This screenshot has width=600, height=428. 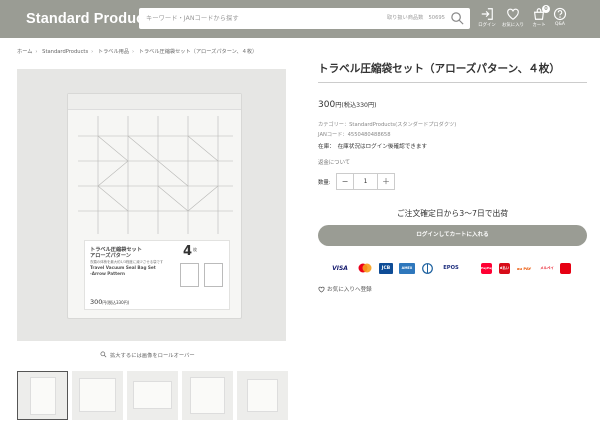 What do you see at coordinates (345, 181) in the screenshot?
I see `quantity-decrease-button: −` at bounding box center [345, 181].